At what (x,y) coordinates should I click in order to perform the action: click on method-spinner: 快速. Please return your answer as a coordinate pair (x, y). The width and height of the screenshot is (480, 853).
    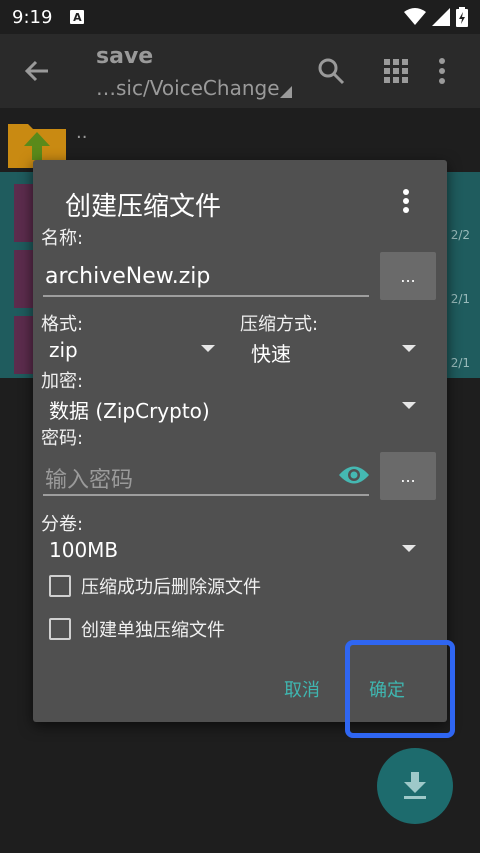
    Looking at the image, I should click on (271, 352).